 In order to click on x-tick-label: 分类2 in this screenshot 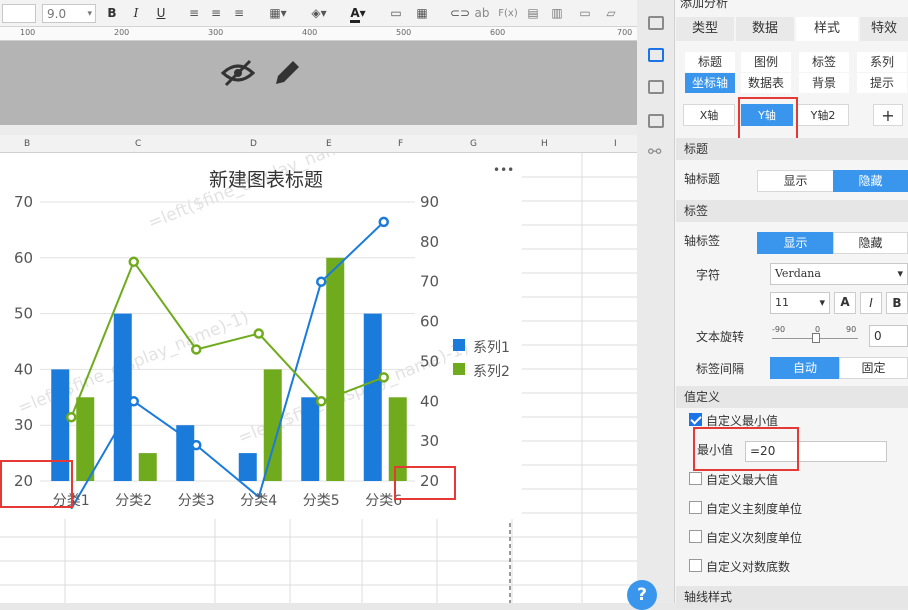, I will do `click(133, 501)`.